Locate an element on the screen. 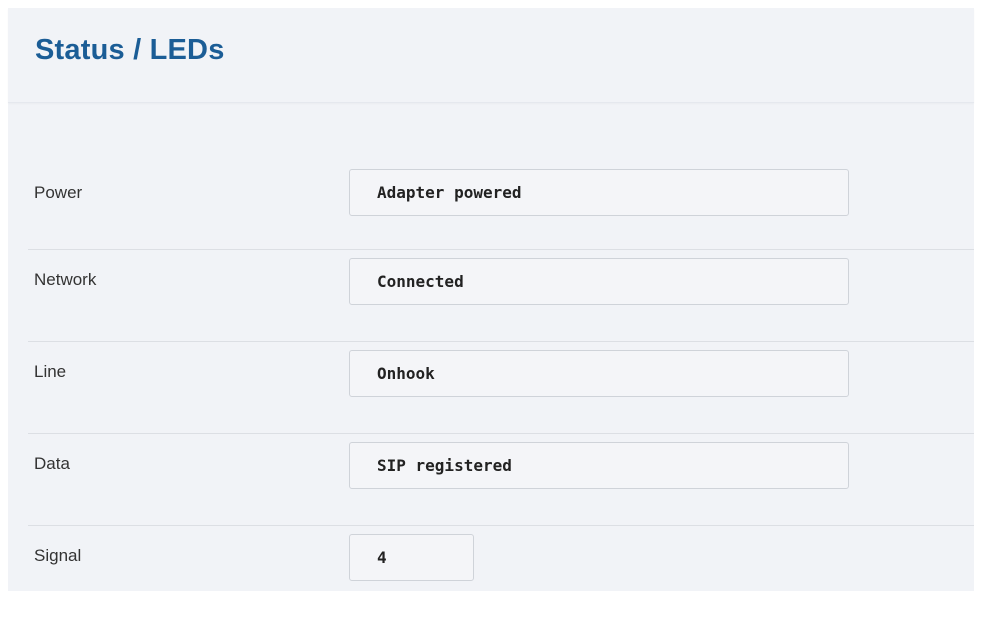 The image size is (995, 617). panel-header: Status / LEDs is located at coordinates (491, 55).